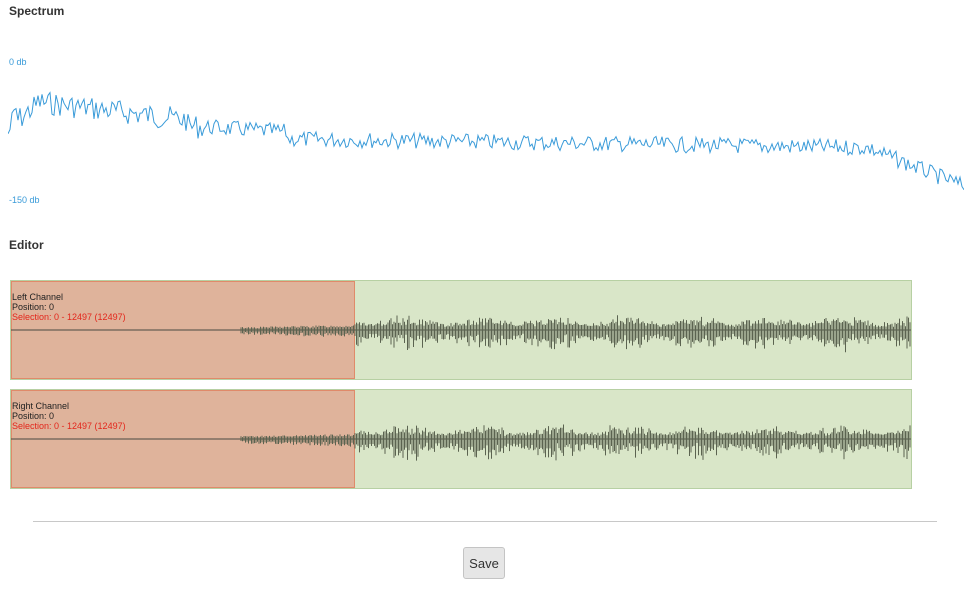  What do you see at coordinates (18, 62) in the screenshot?
I see `spectrum-db-max-label: 0 db` at bounding box center [18, 62].